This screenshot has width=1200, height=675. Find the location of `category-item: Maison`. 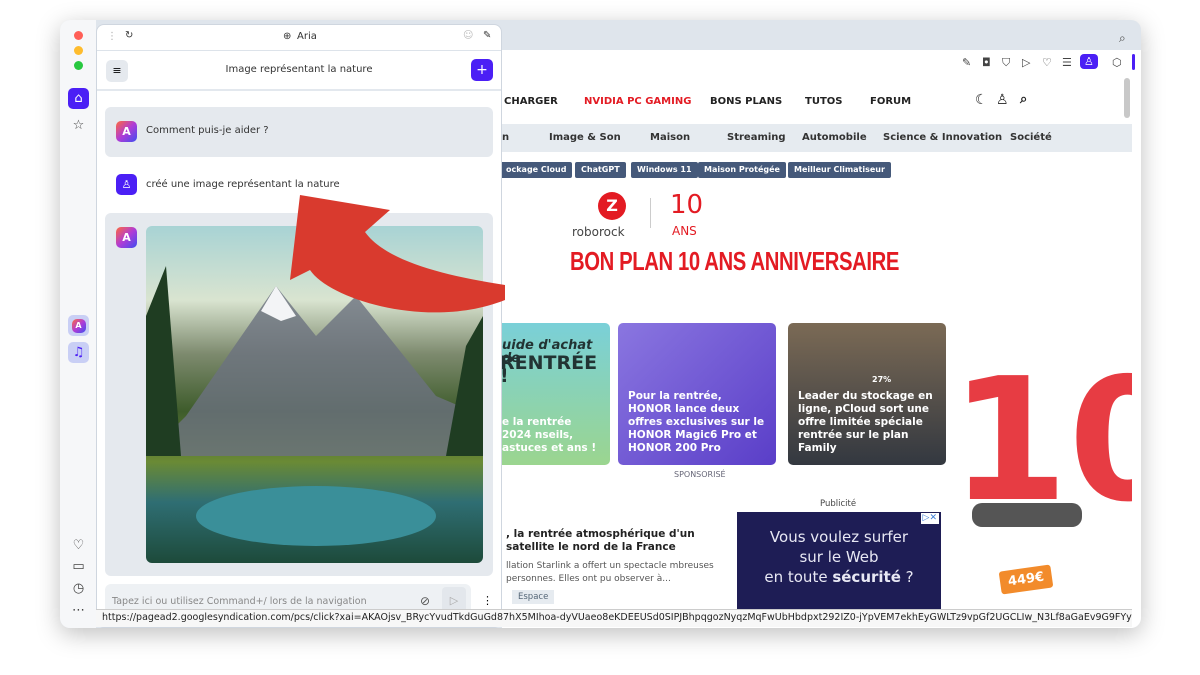

category-item: Maison is located at coordinates (670, 137).